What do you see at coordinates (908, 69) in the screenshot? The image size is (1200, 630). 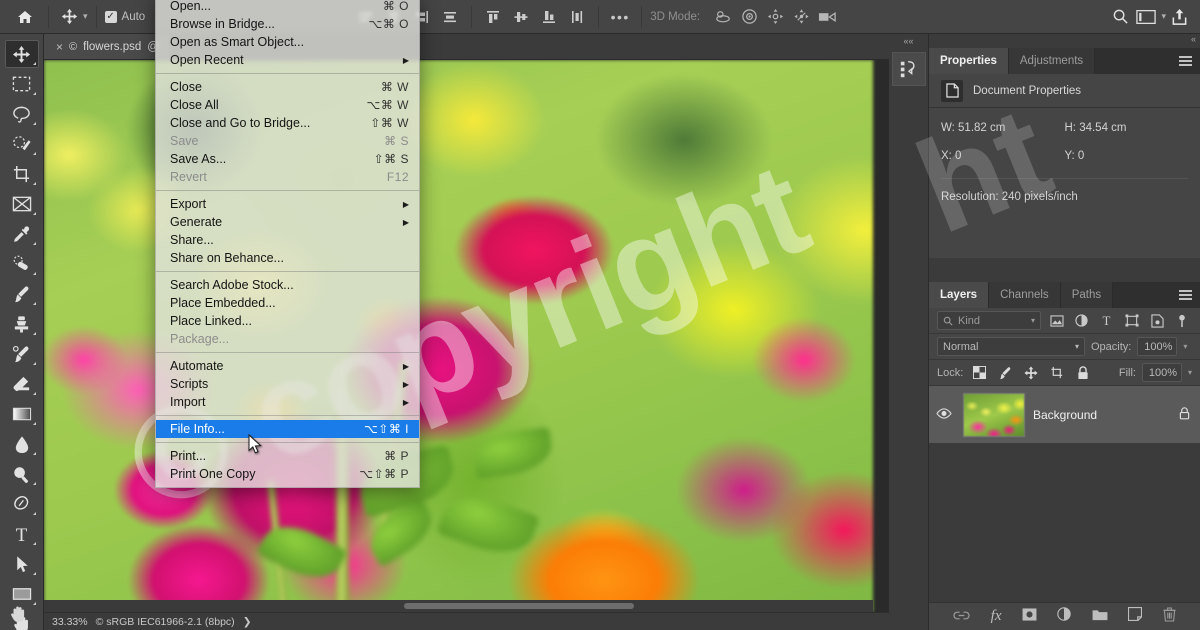 I see `history-actions-icon` at bounding box center [908, 69].